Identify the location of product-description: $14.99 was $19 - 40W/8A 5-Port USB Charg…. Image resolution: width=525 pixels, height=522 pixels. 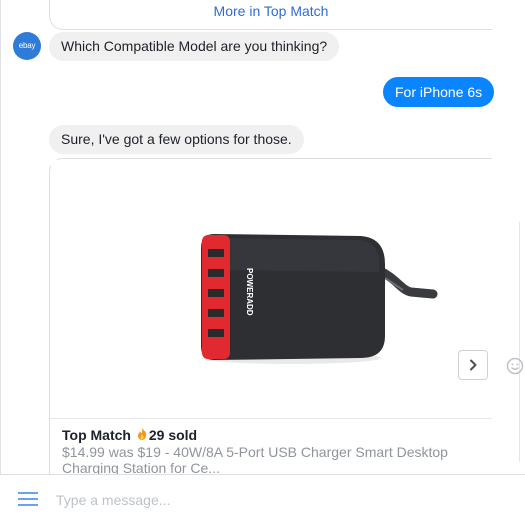
(255, 460).